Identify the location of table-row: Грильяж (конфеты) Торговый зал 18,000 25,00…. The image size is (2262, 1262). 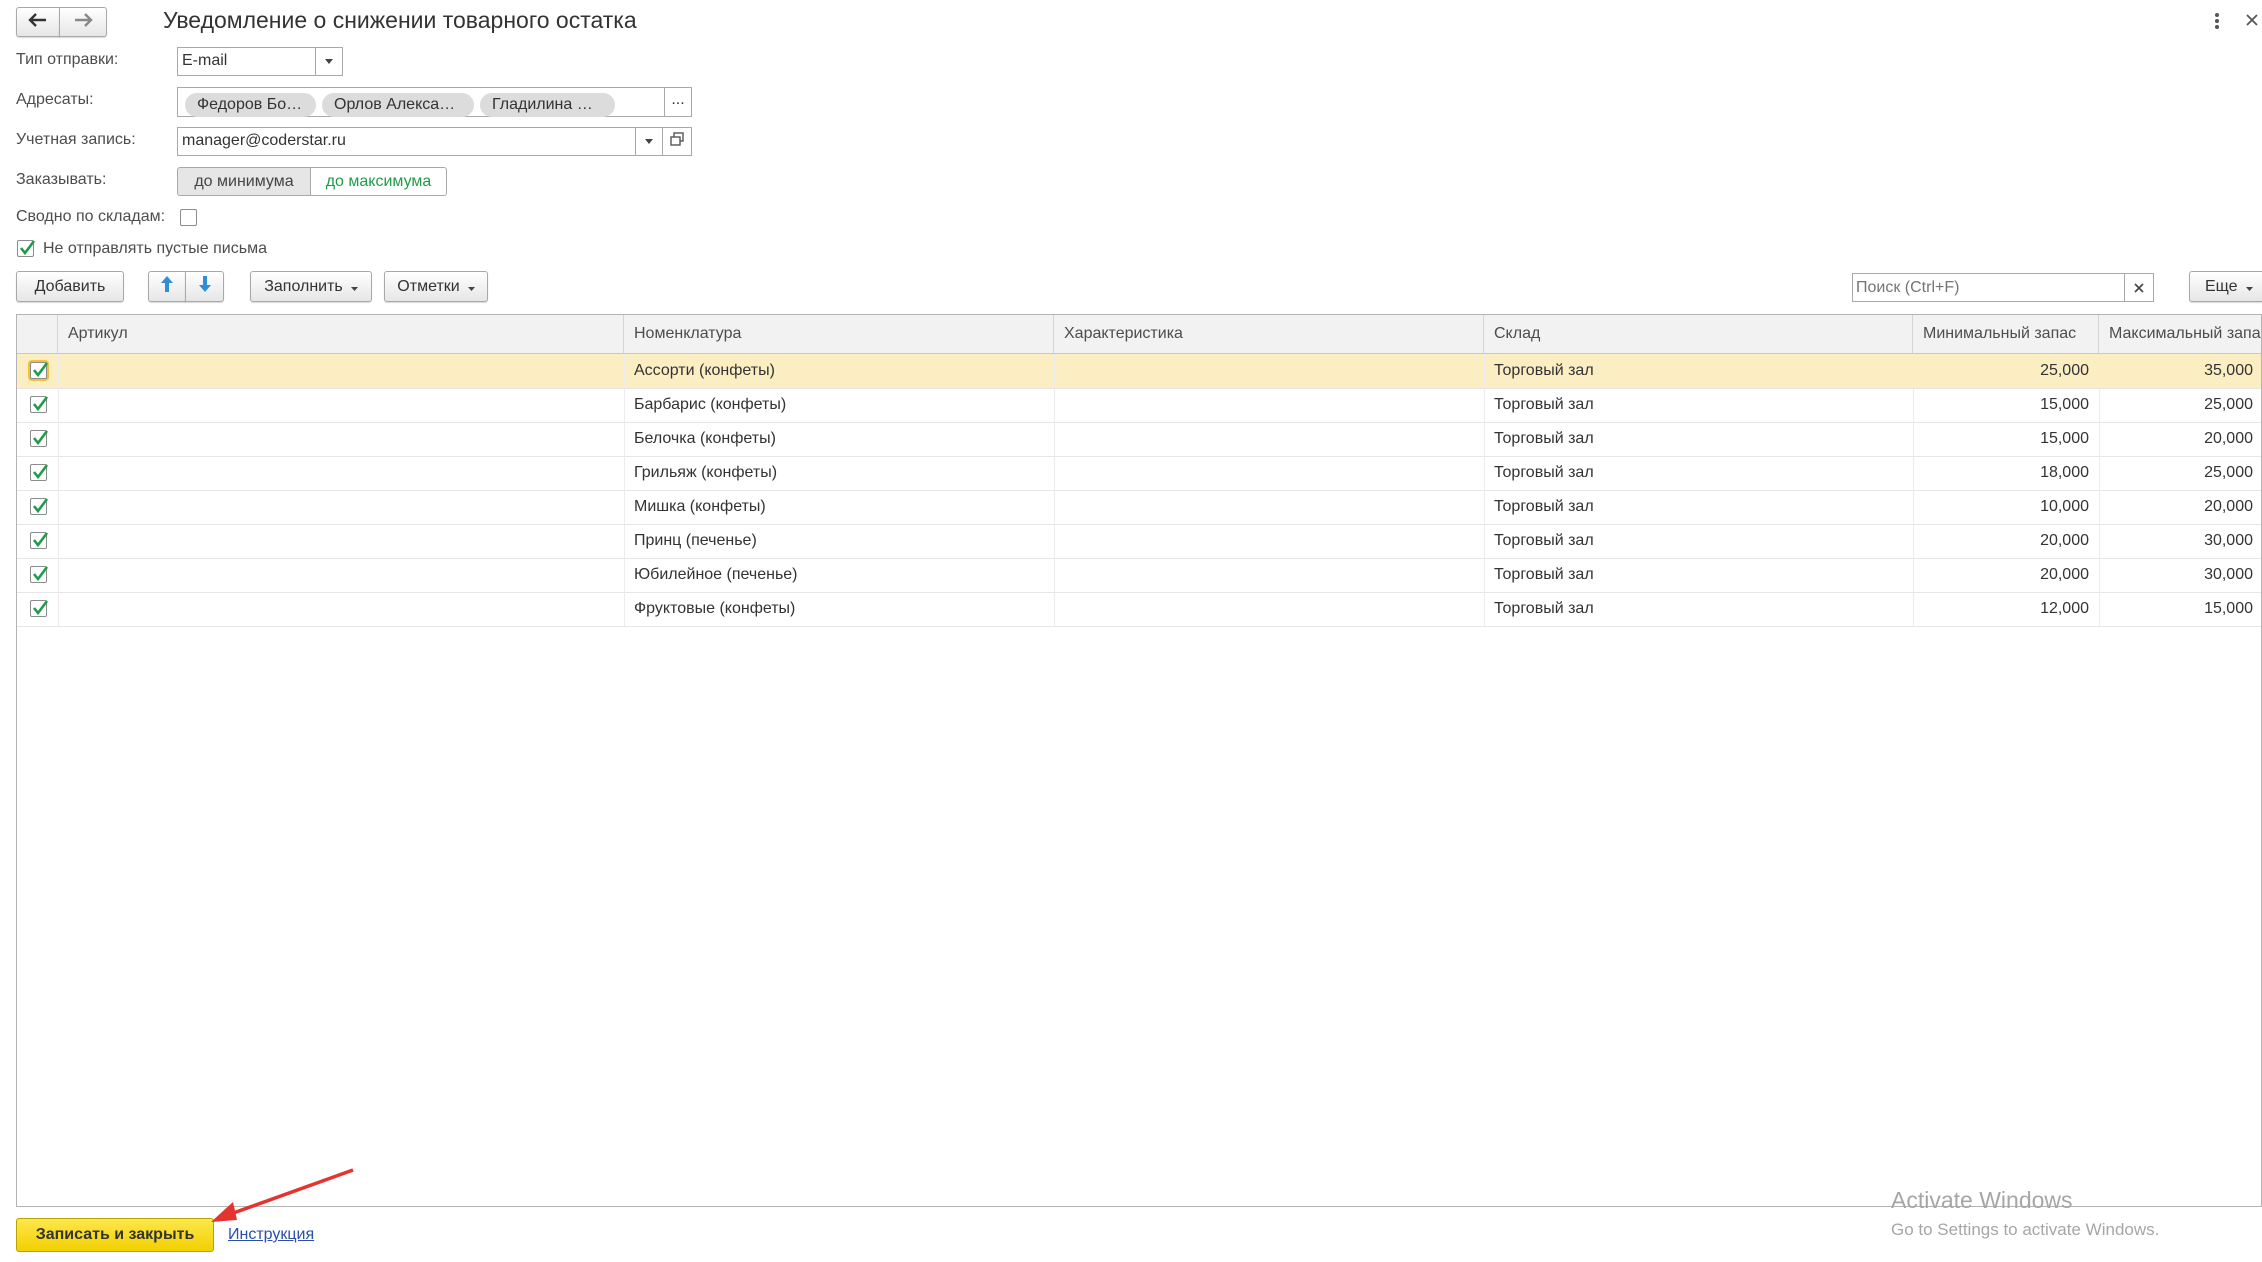
(1139, 473).